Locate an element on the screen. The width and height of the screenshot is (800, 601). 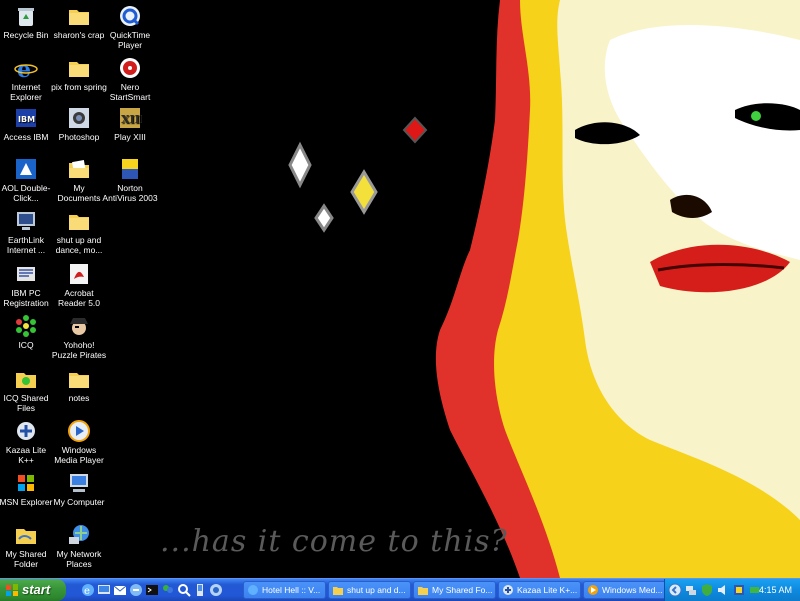
nero-icon is located at coordinates (130, 68).